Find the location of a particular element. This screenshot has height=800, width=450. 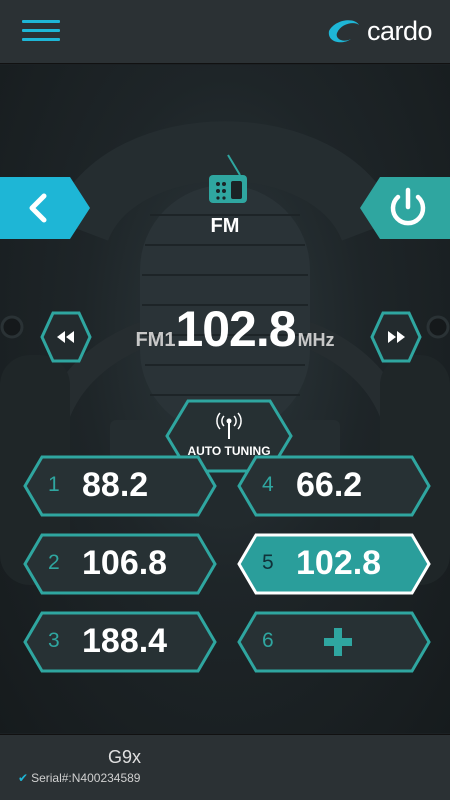

preset-5-active: 5 102.8 is located at coordinates (334, 564).